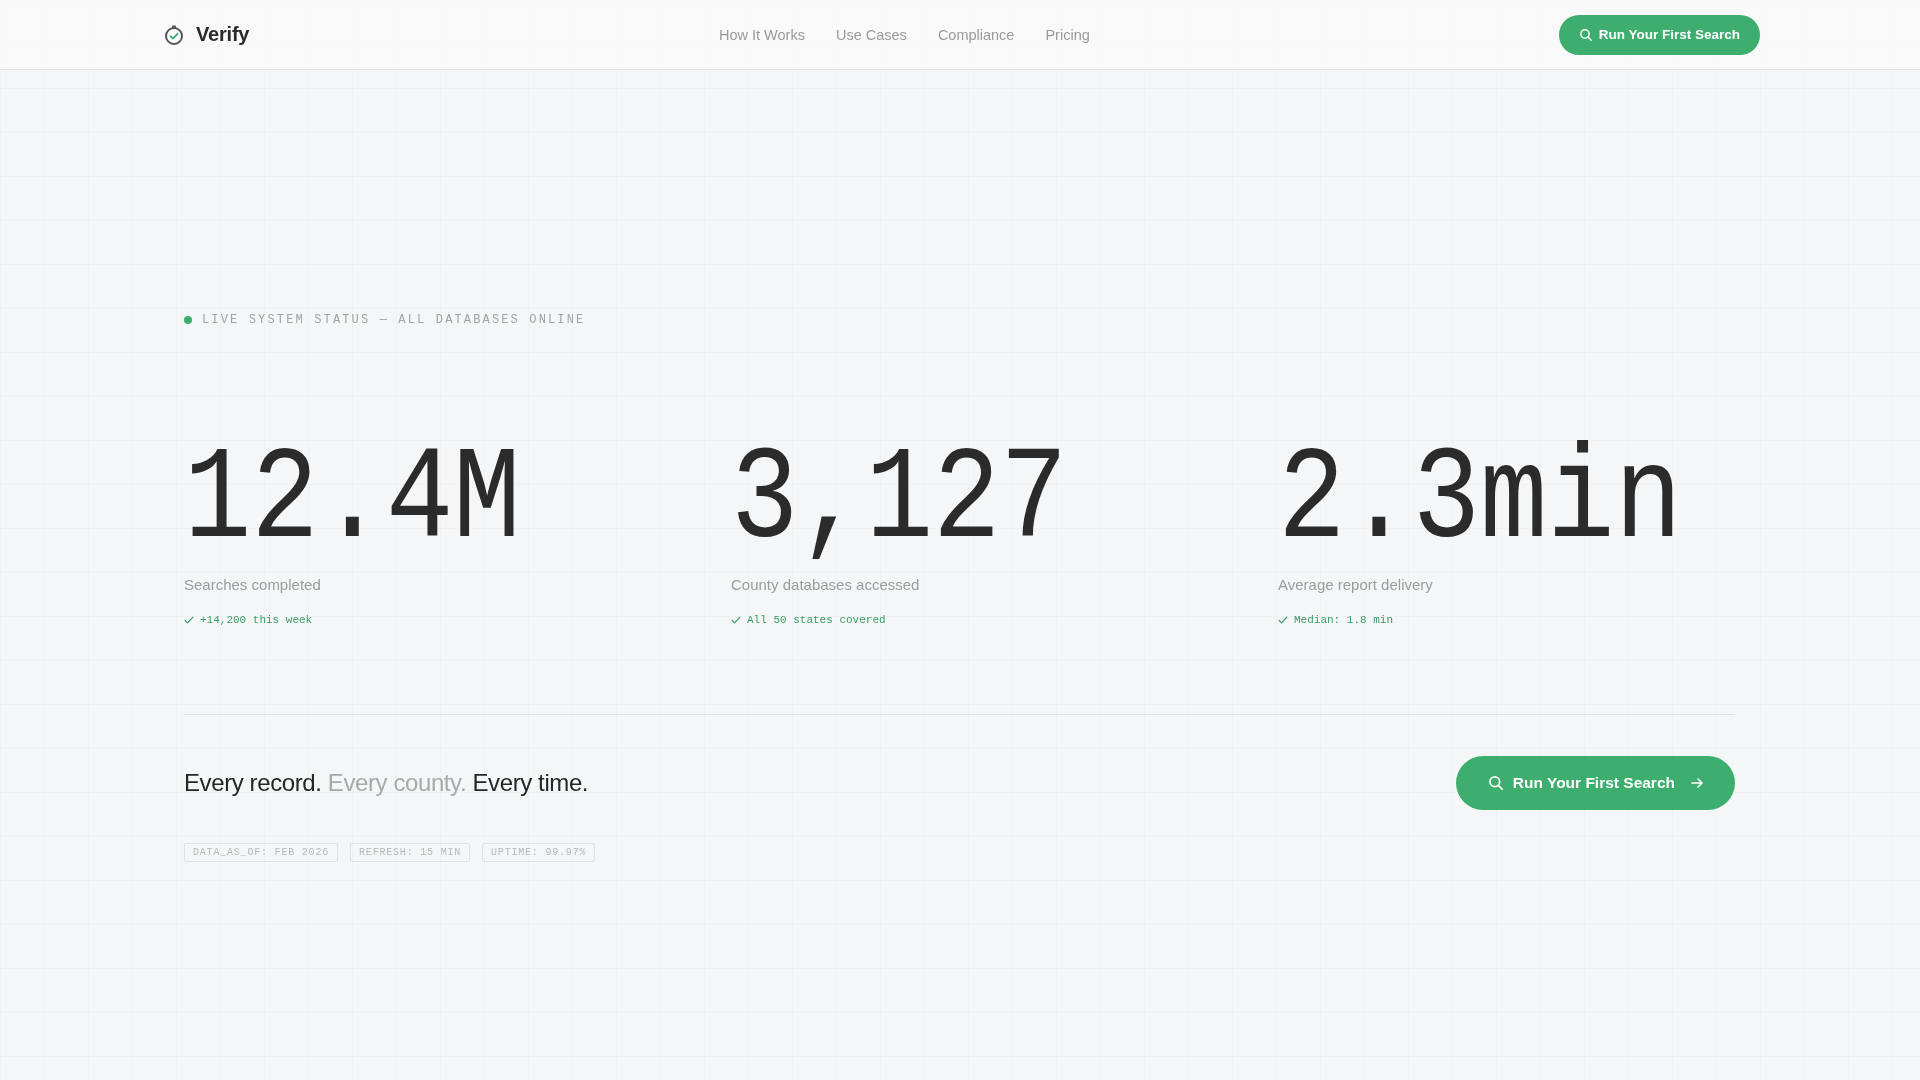 The height and width of the screenshot is (1080, 1920). What do you see at coordinates (899, 501) in the screenshot?
I see `stat-value: 3,127` at bounding box center [899, 501].